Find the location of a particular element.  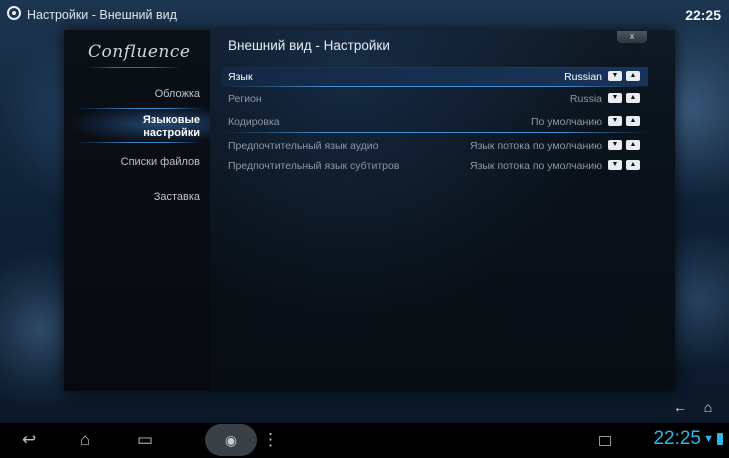

gallery-icon is located at coordinates (605, 441).